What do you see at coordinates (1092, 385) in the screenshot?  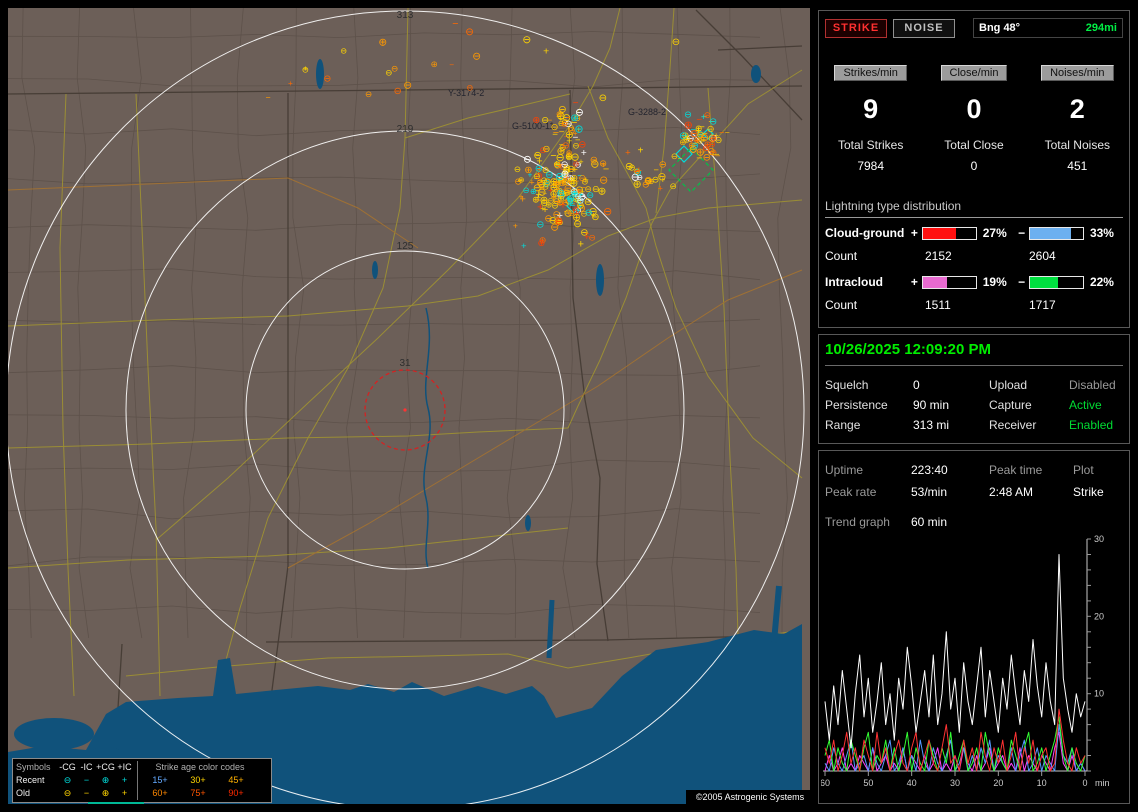 I see `status-value-0: Disabled` at bounding box center [1092, 385].